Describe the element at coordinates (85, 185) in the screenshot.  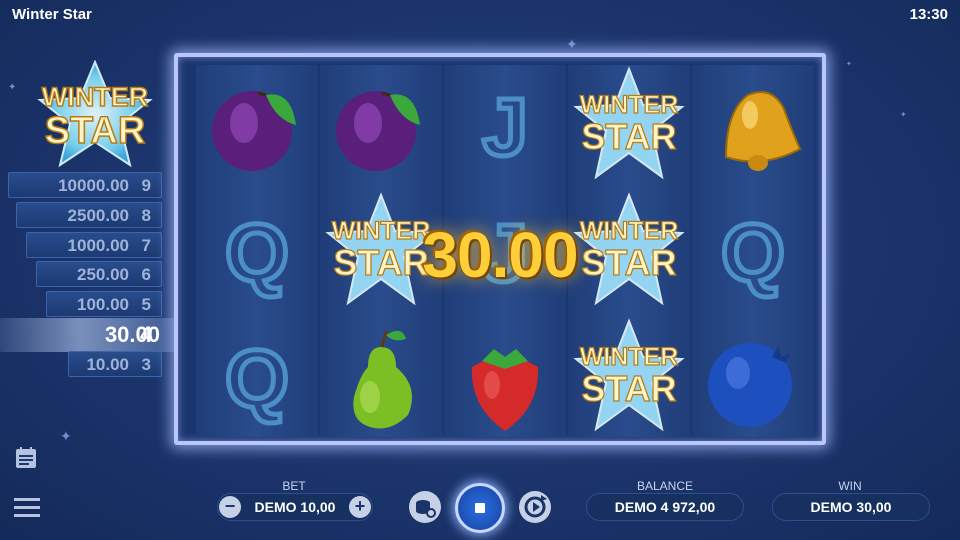
I see `paytable-row: 10000.00 9` at that location.